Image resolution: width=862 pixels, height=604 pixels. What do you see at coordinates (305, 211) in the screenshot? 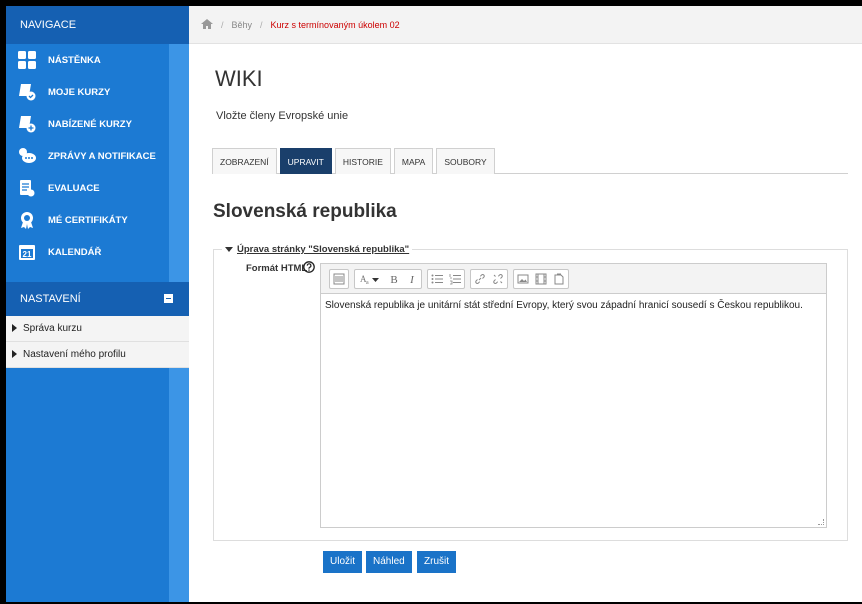
I see `section-heading: Slovenská republika` at bounding box center [305, 211].